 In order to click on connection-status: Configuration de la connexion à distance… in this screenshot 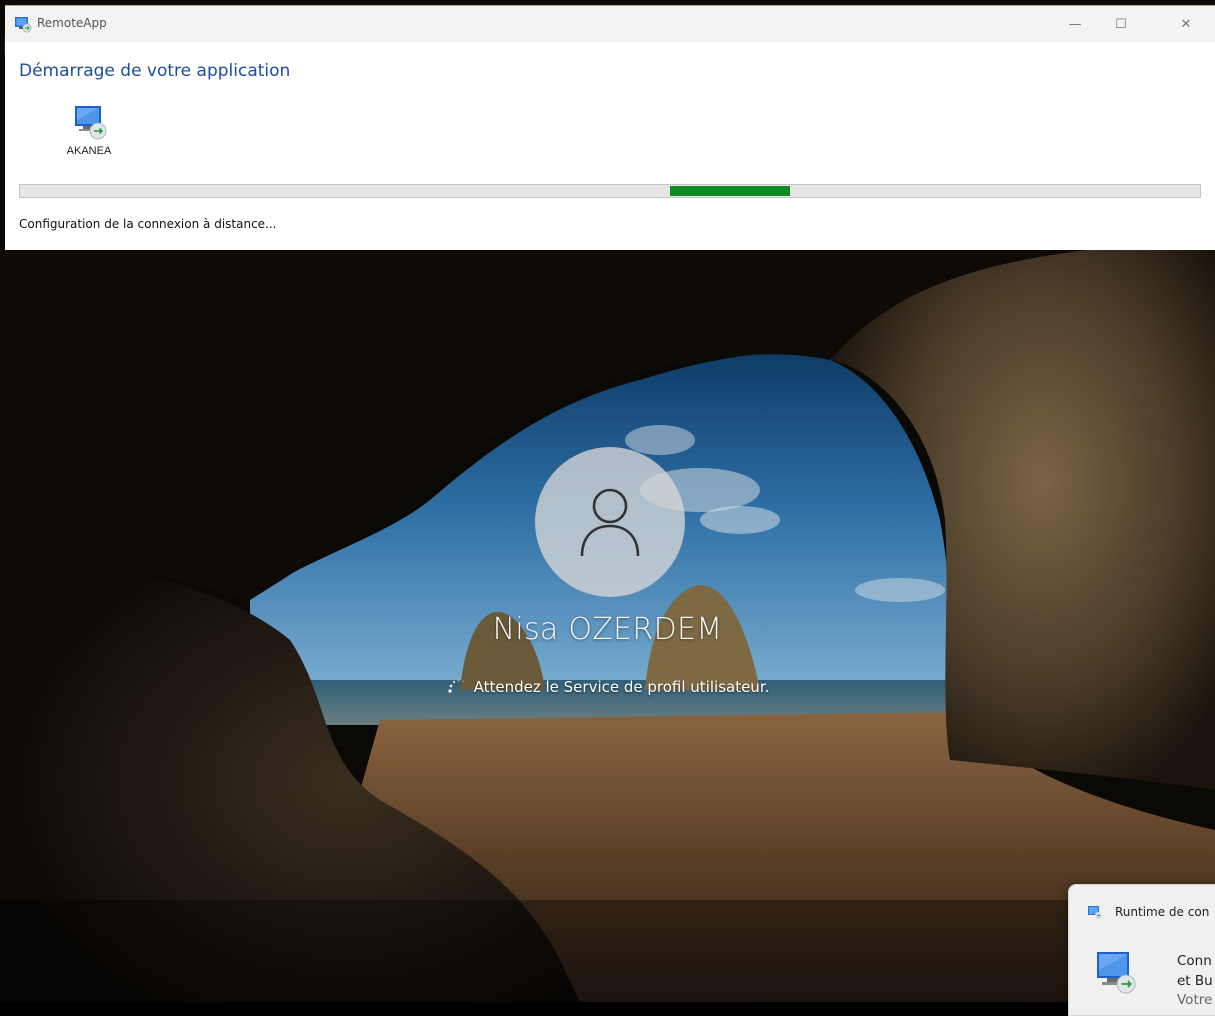, I will do `click(148, 224)`.